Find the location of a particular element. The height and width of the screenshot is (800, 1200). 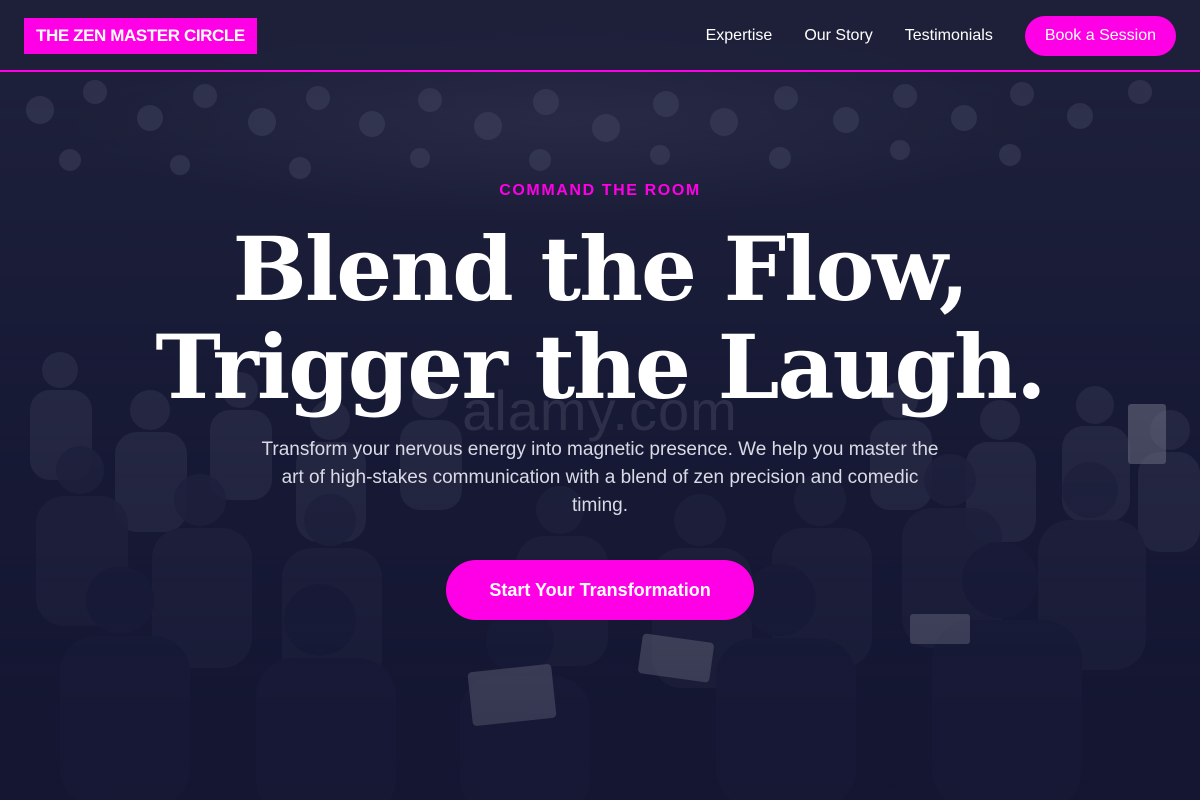

book-session-button: Book a Session is located at coordinates (1100, 36).